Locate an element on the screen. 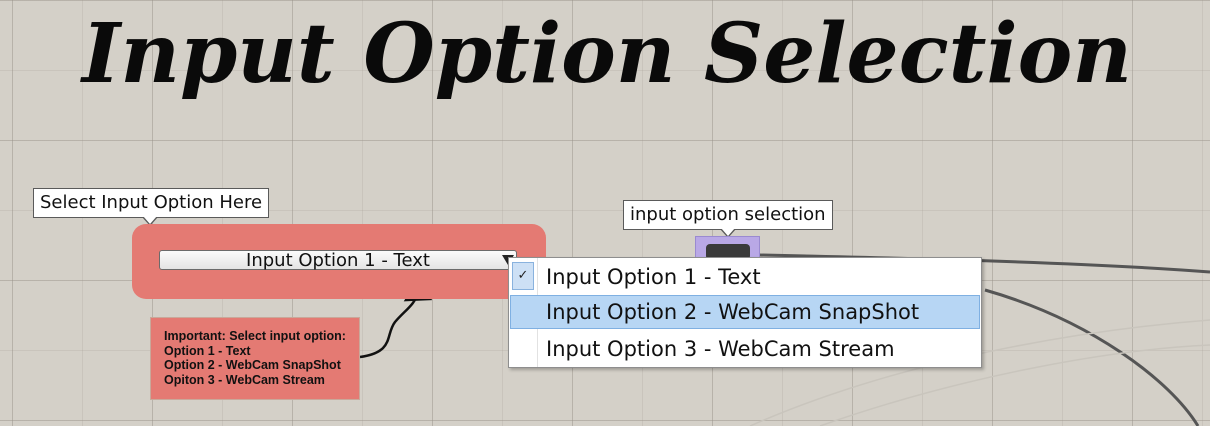 The image size is (1210, 426). tooltip-node: input option selection is located at coordinates (728, 219).